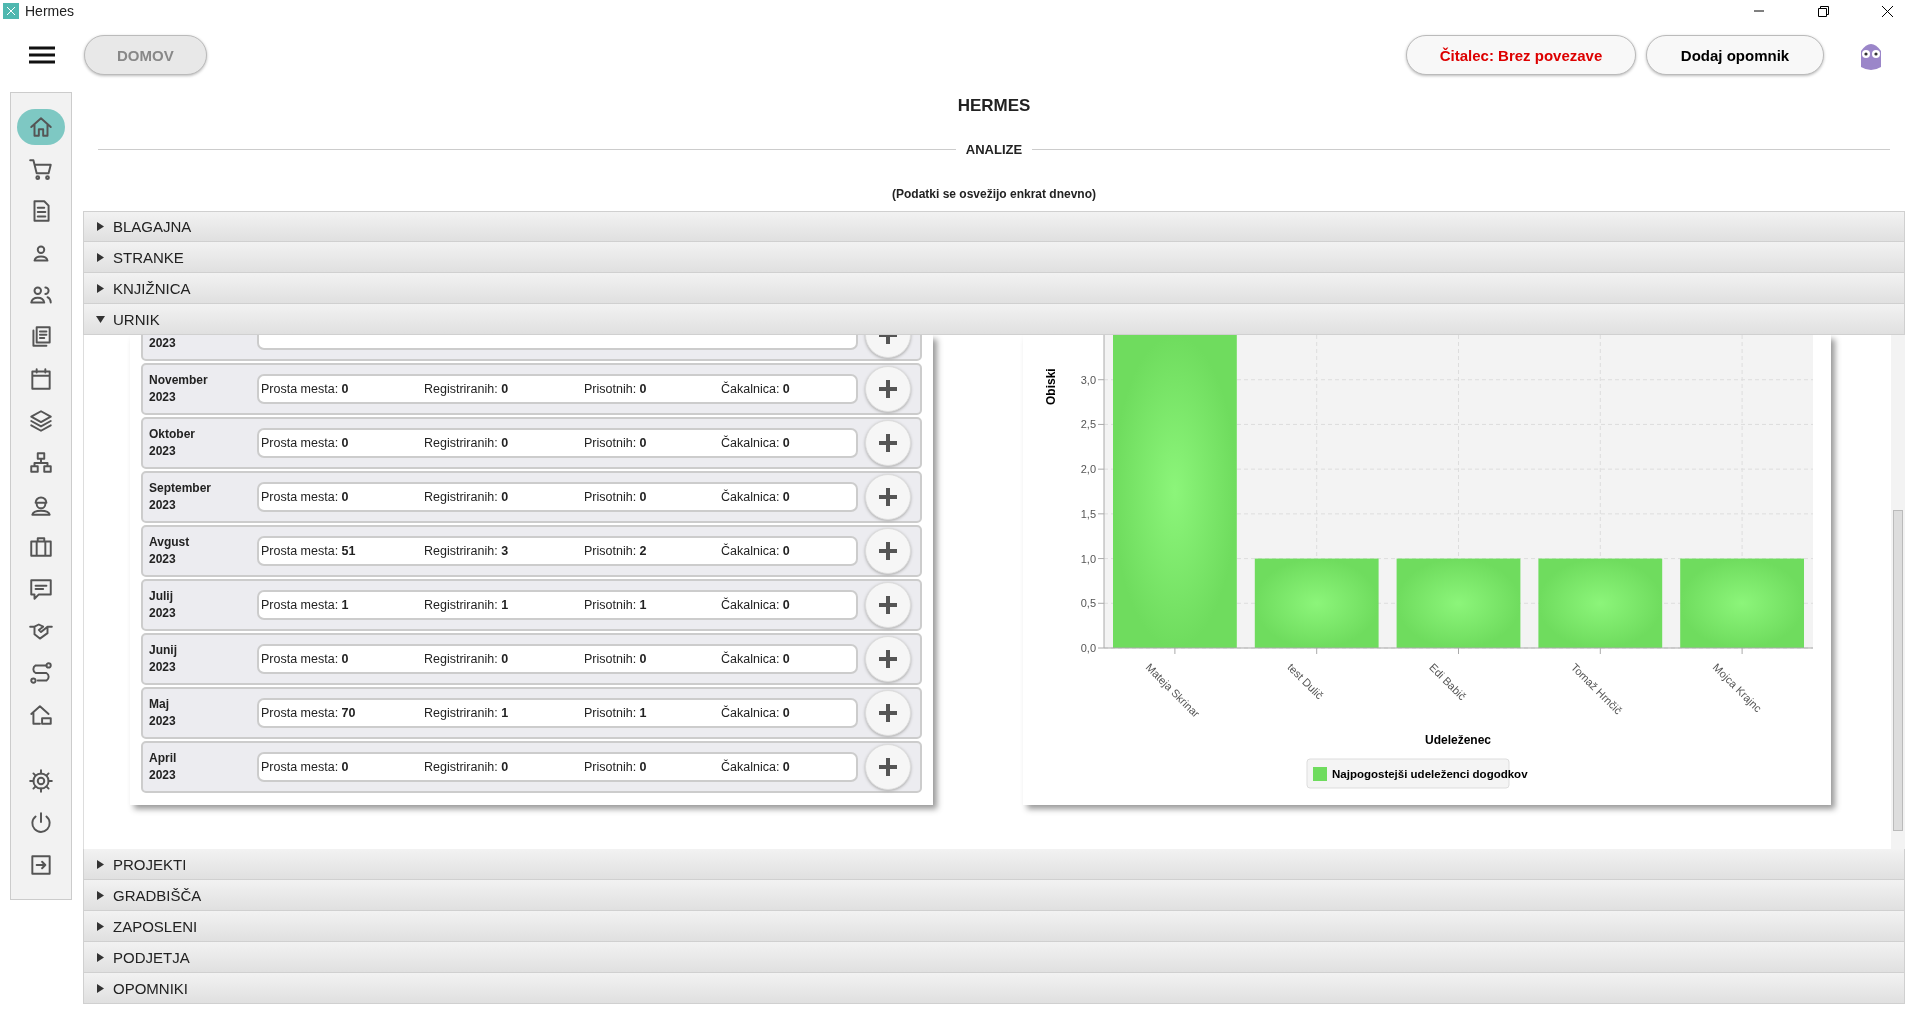 The image size is (1916, 1024). I want to click on month-label: Oktober 2023, so click(172, 443).